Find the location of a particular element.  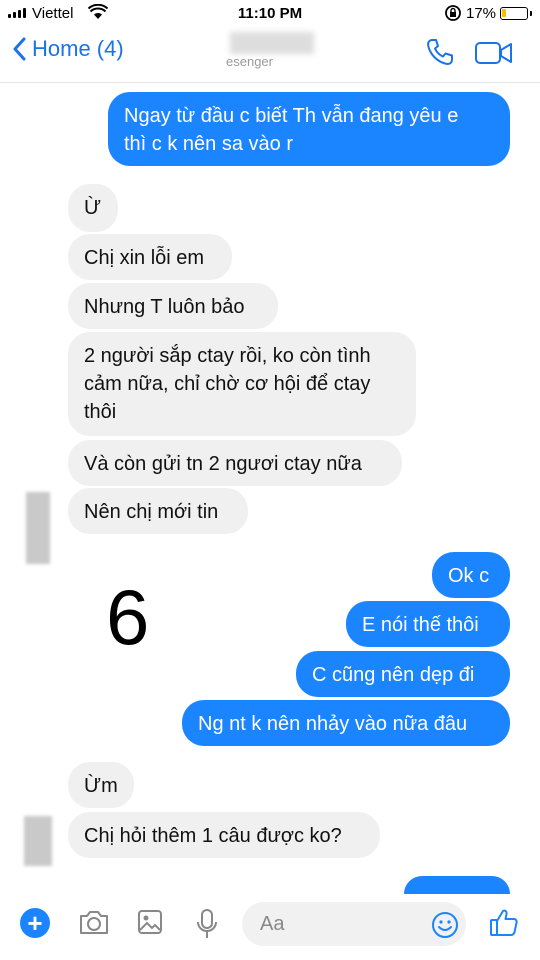

emoji-icon is located at coordinates (445, 925).